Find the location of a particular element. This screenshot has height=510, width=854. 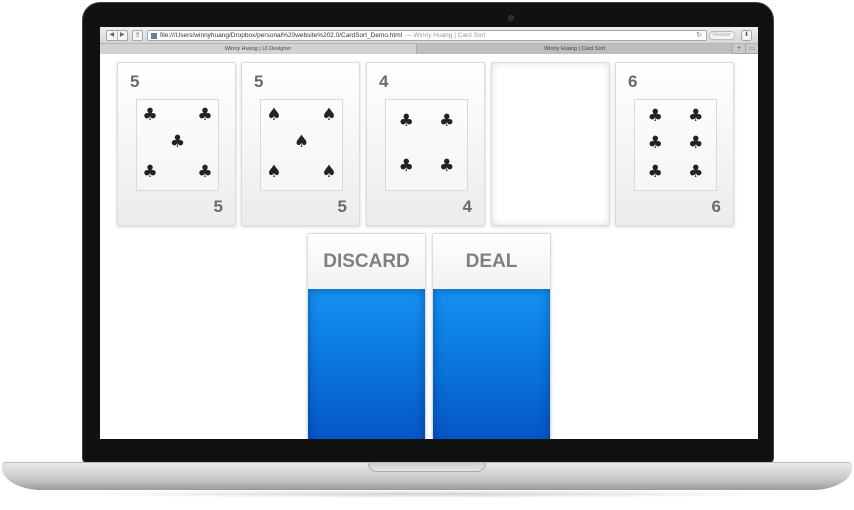

new-tab-button: + is located at coordinates (738, 48).